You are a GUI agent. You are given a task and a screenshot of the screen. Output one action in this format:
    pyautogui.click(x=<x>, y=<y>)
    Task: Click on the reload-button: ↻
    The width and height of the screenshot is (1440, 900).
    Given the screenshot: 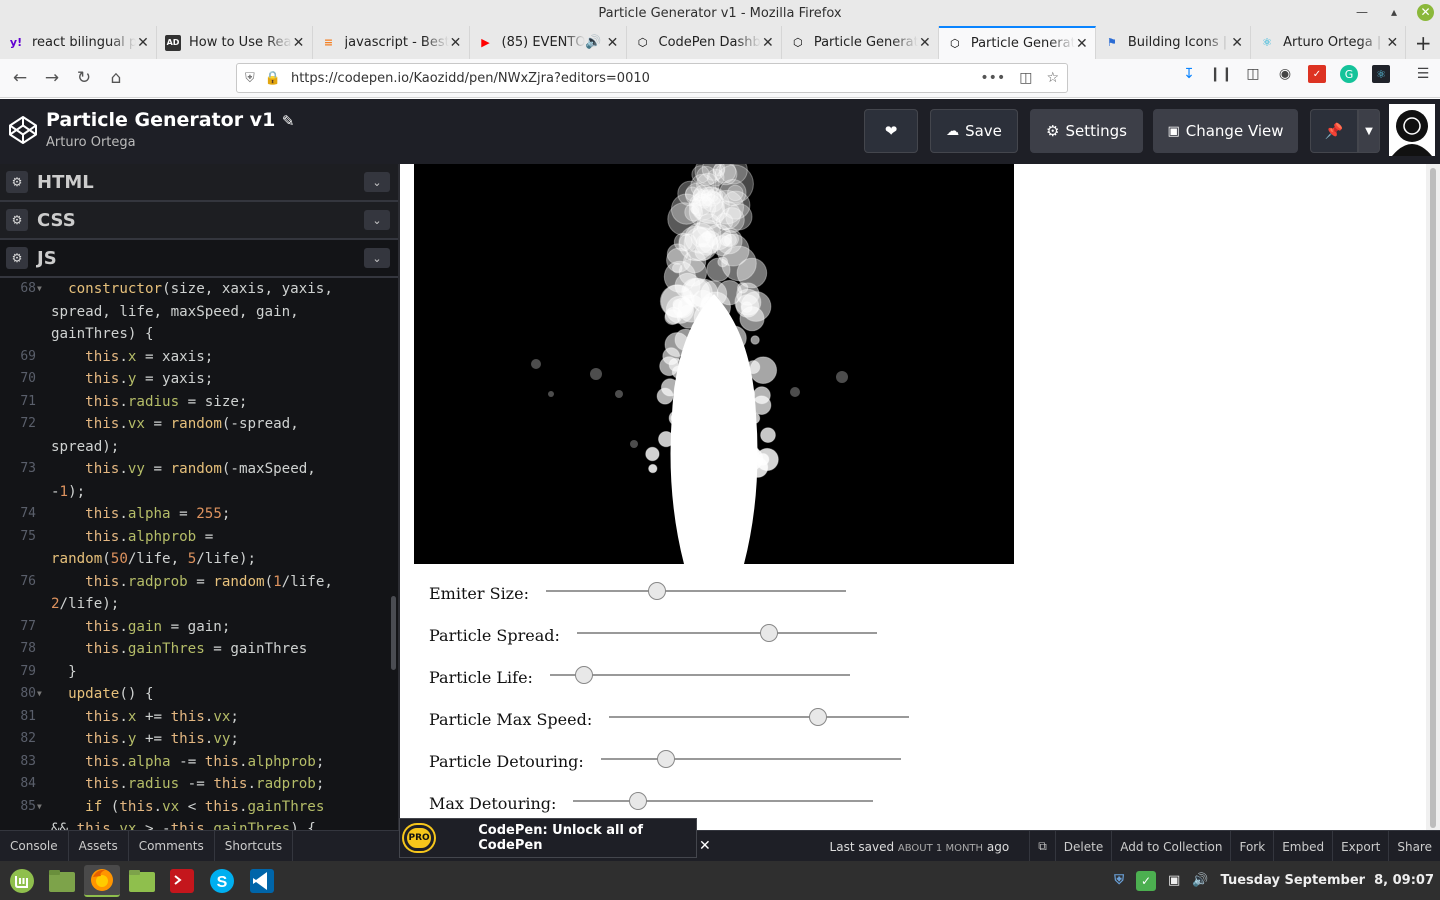 What is the action you would take?
    pyautogui.click(x=84, y=78)
    